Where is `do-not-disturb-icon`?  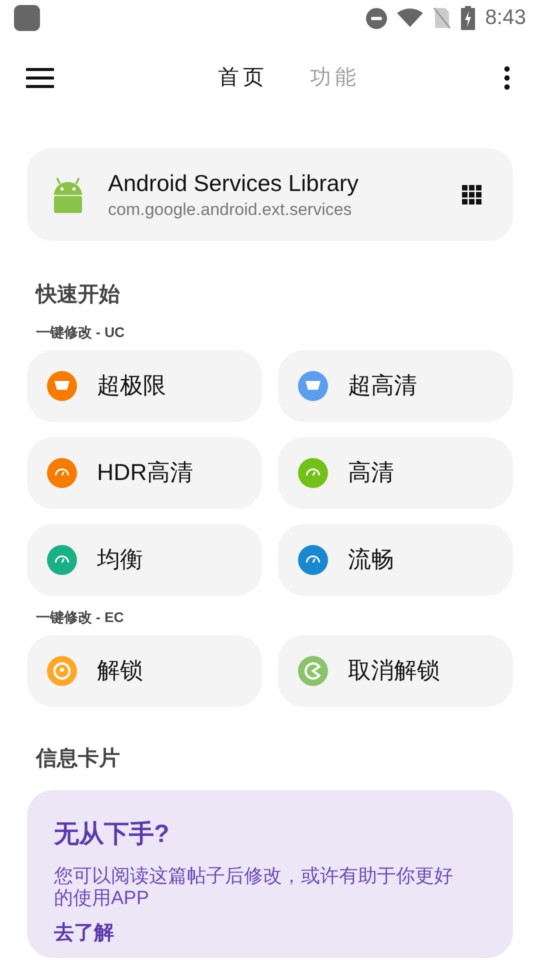 do-not-disturb-icon is located at coordinates (377, 18).